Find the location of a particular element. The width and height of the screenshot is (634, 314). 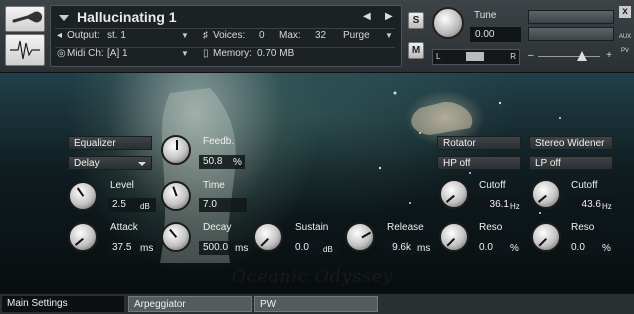

pan-slider: L R is located at coordinates (476, 57).